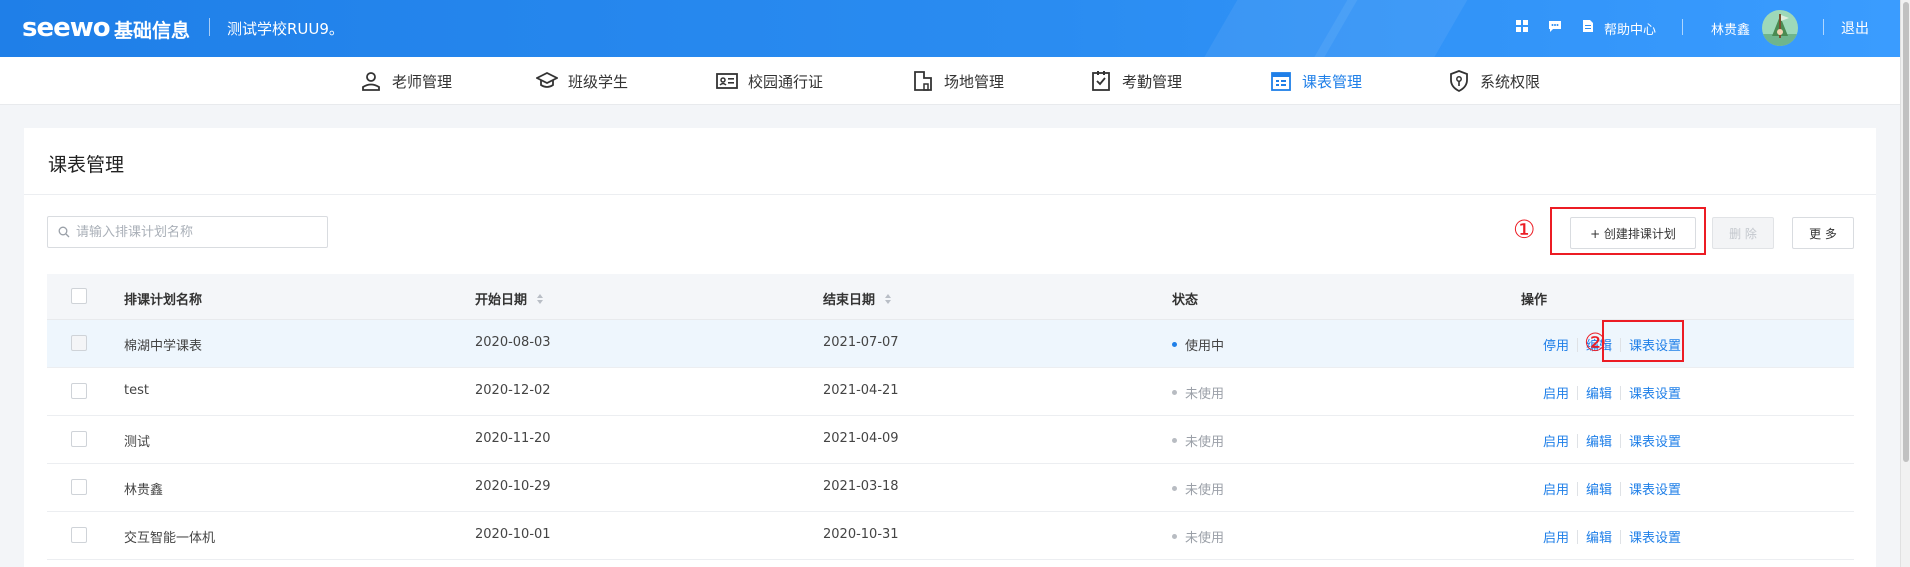 The image size is (1910, 567). I want to click on app-name: 基础信息, so click(152, 31).